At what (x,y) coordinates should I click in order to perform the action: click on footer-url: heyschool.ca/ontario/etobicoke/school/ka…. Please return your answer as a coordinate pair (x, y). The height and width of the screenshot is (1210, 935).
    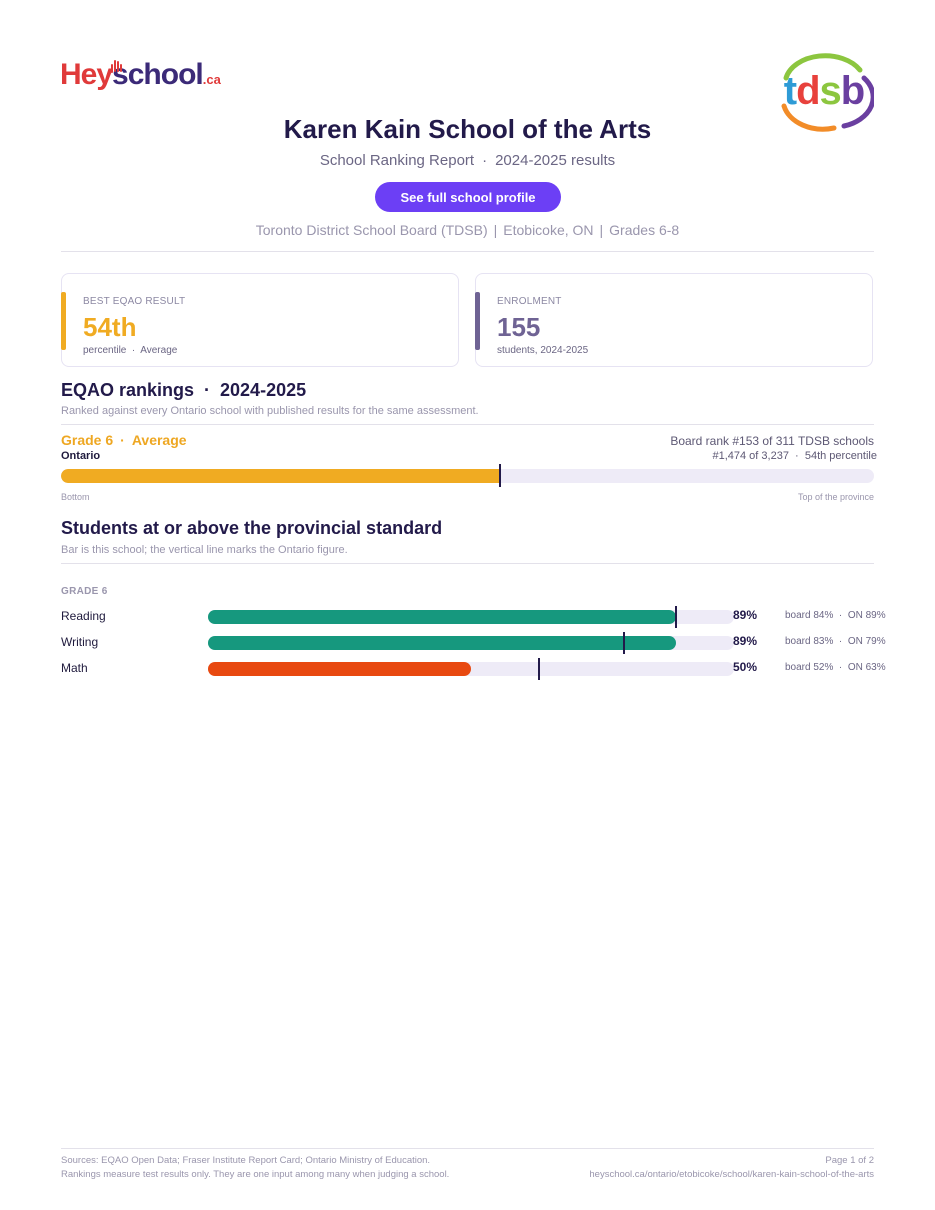
    Looking at the image, I should click on (731, 1175).